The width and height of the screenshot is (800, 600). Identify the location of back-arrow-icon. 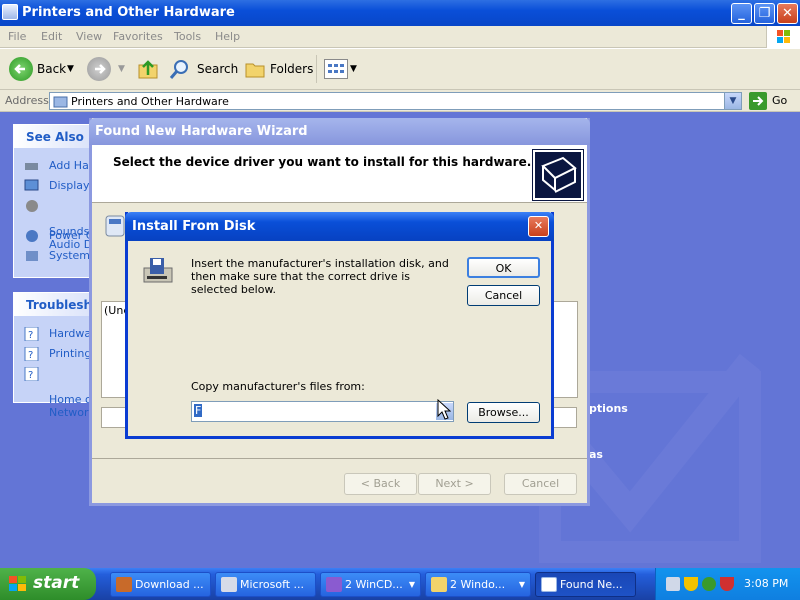
(21, 69).